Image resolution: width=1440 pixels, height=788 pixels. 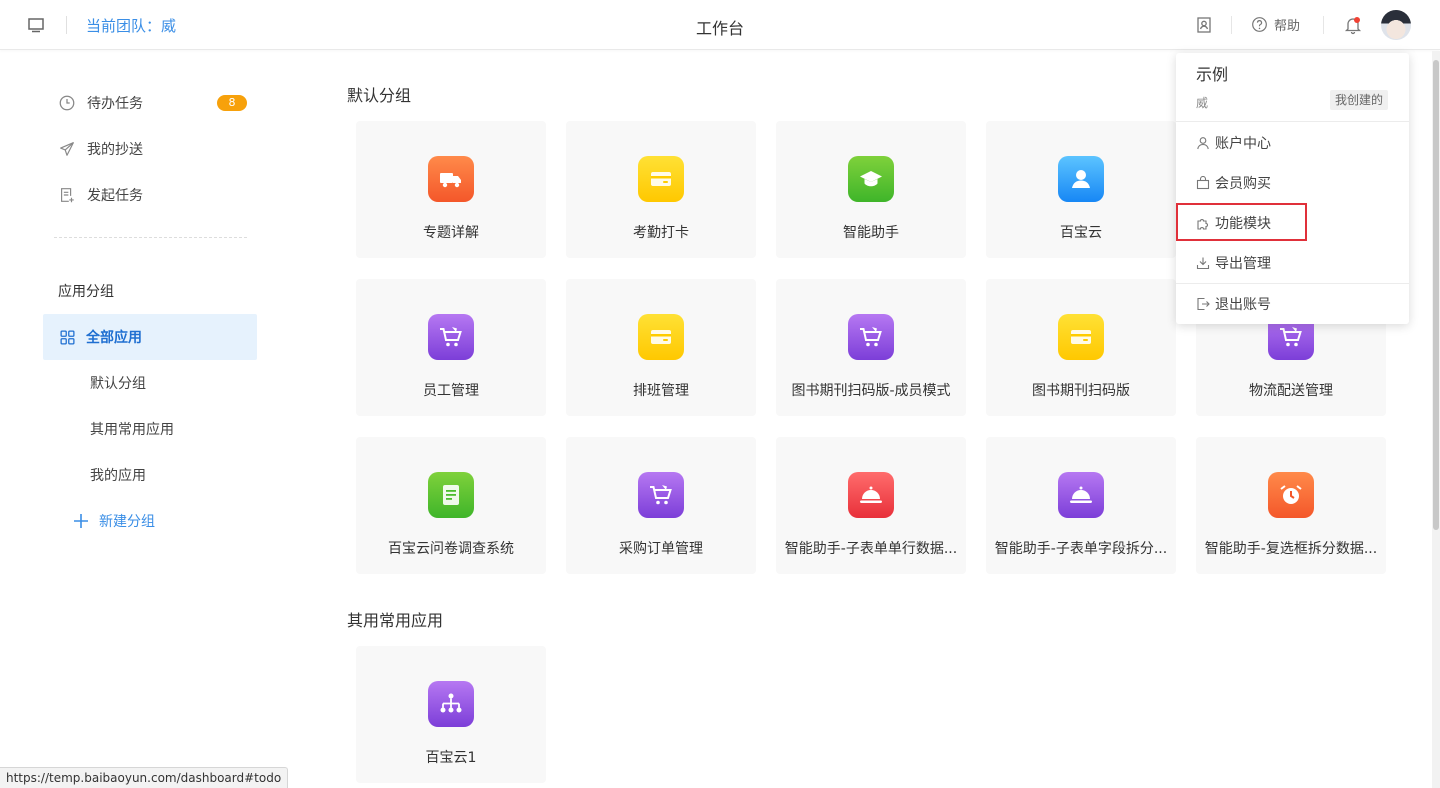 I want to click on shopping-bag-icon, so click(x=1203, y=183).